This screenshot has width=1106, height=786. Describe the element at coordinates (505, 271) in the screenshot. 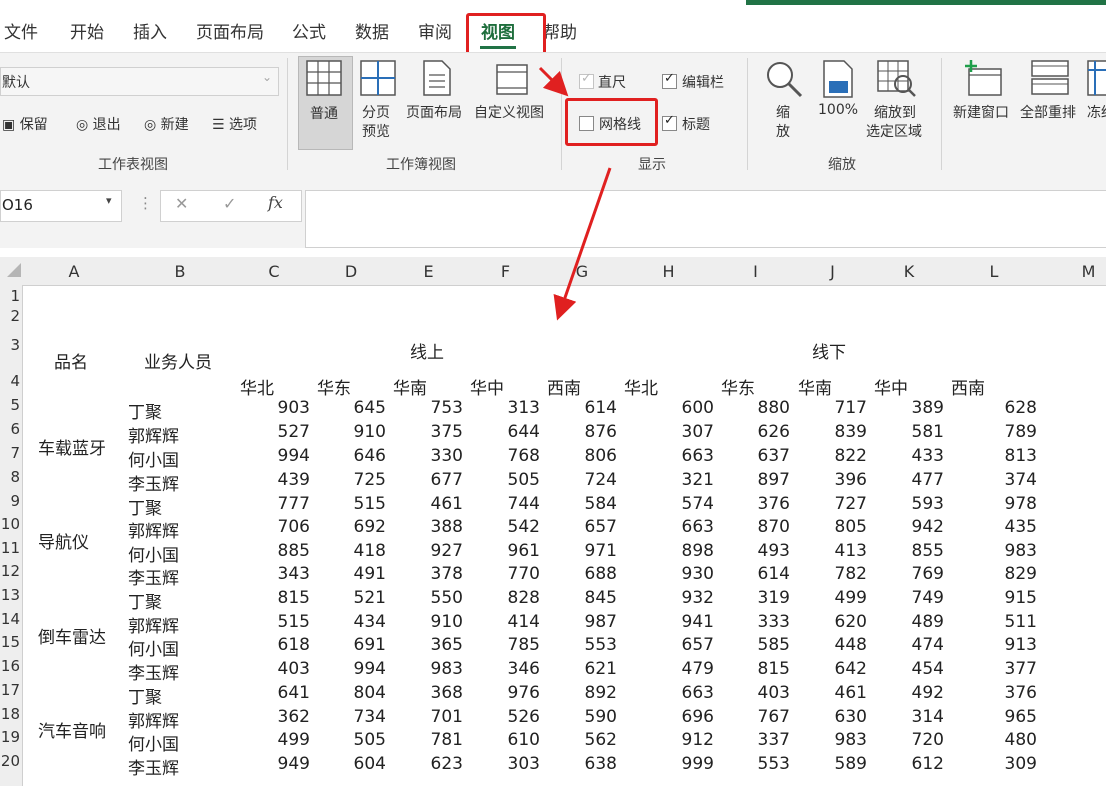

I see `column-header-f: F` at that location.